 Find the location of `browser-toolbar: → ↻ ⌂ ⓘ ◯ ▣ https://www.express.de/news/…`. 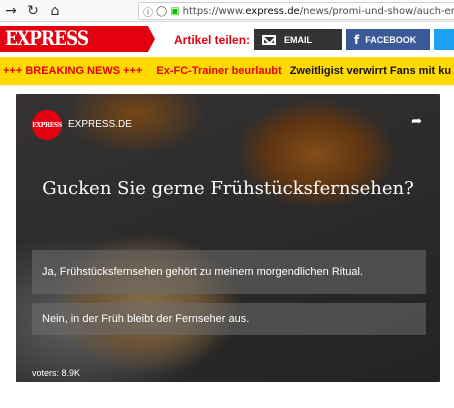

browser-toolbar: → ↻ ⌂ ⓘ ◯ ▣ https://www.express.de/news/… is located at coordinates (227, 11).